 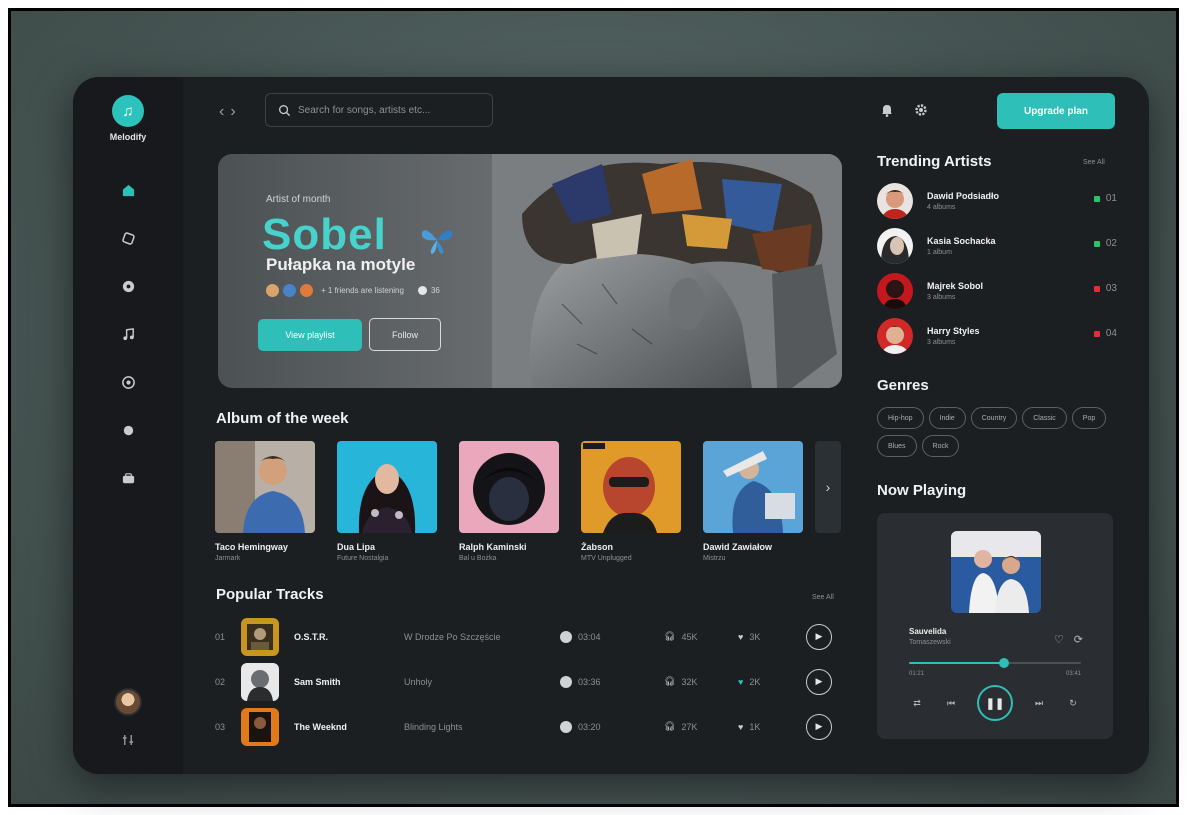 What do you see at coordinates (128, 382) in the screenshot?
I see `sidebar-item-radio` at bounding box center [128, 382].